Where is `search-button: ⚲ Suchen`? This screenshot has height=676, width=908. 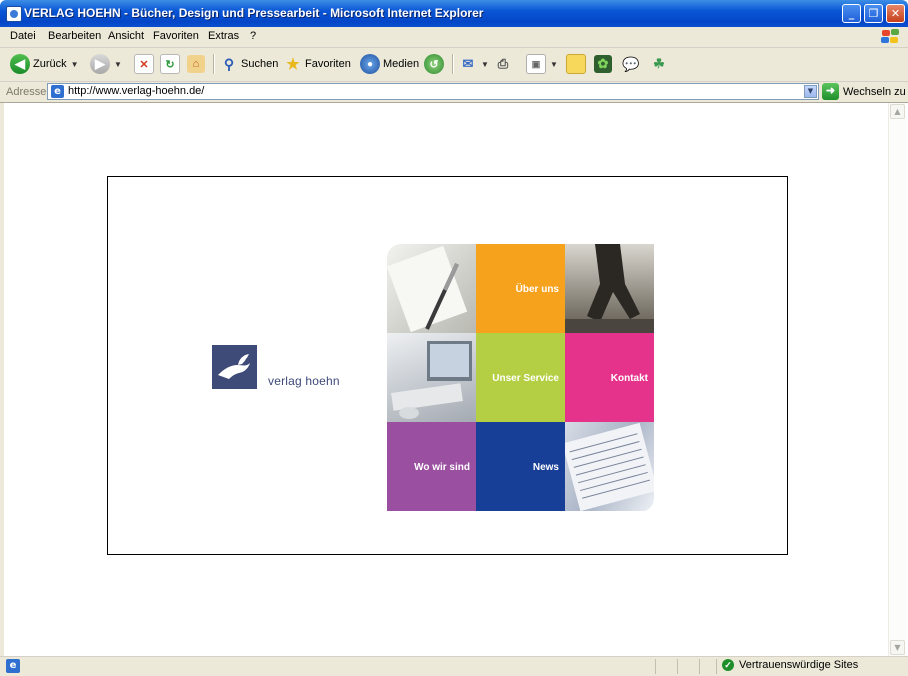 search-button: ⚲ Suchen is located at coordinates (249, 64).